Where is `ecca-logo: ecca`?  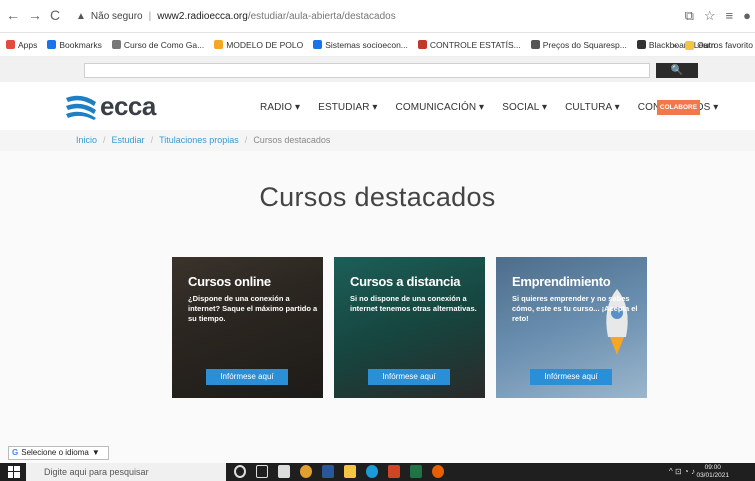
ecca-logo: ecca is located at coordinates (110, 106).